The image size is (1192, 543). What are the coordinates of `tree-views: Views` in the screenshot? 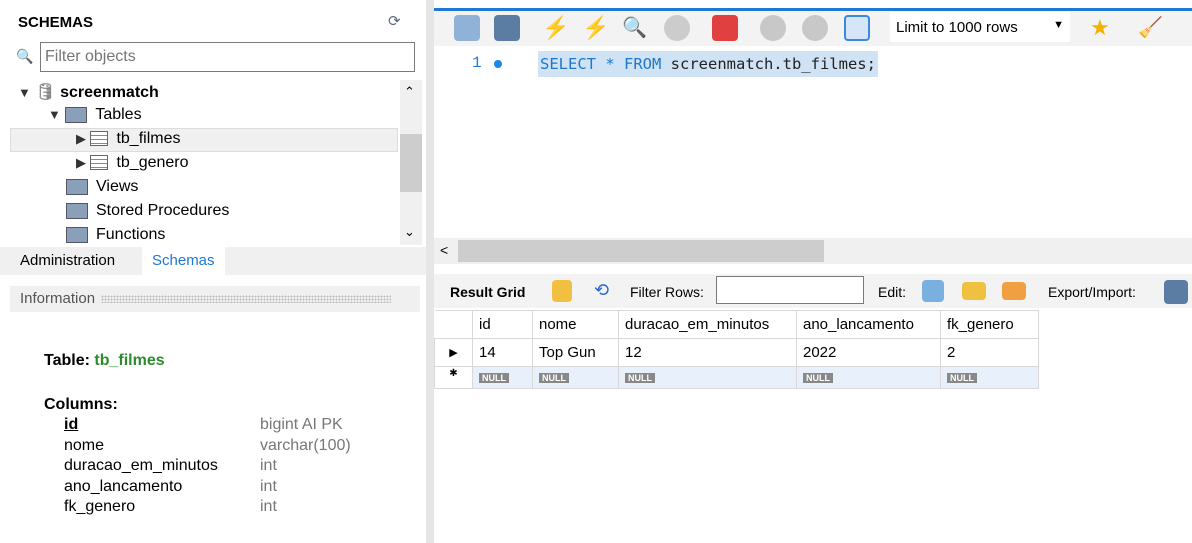 It's located at (102, 187).